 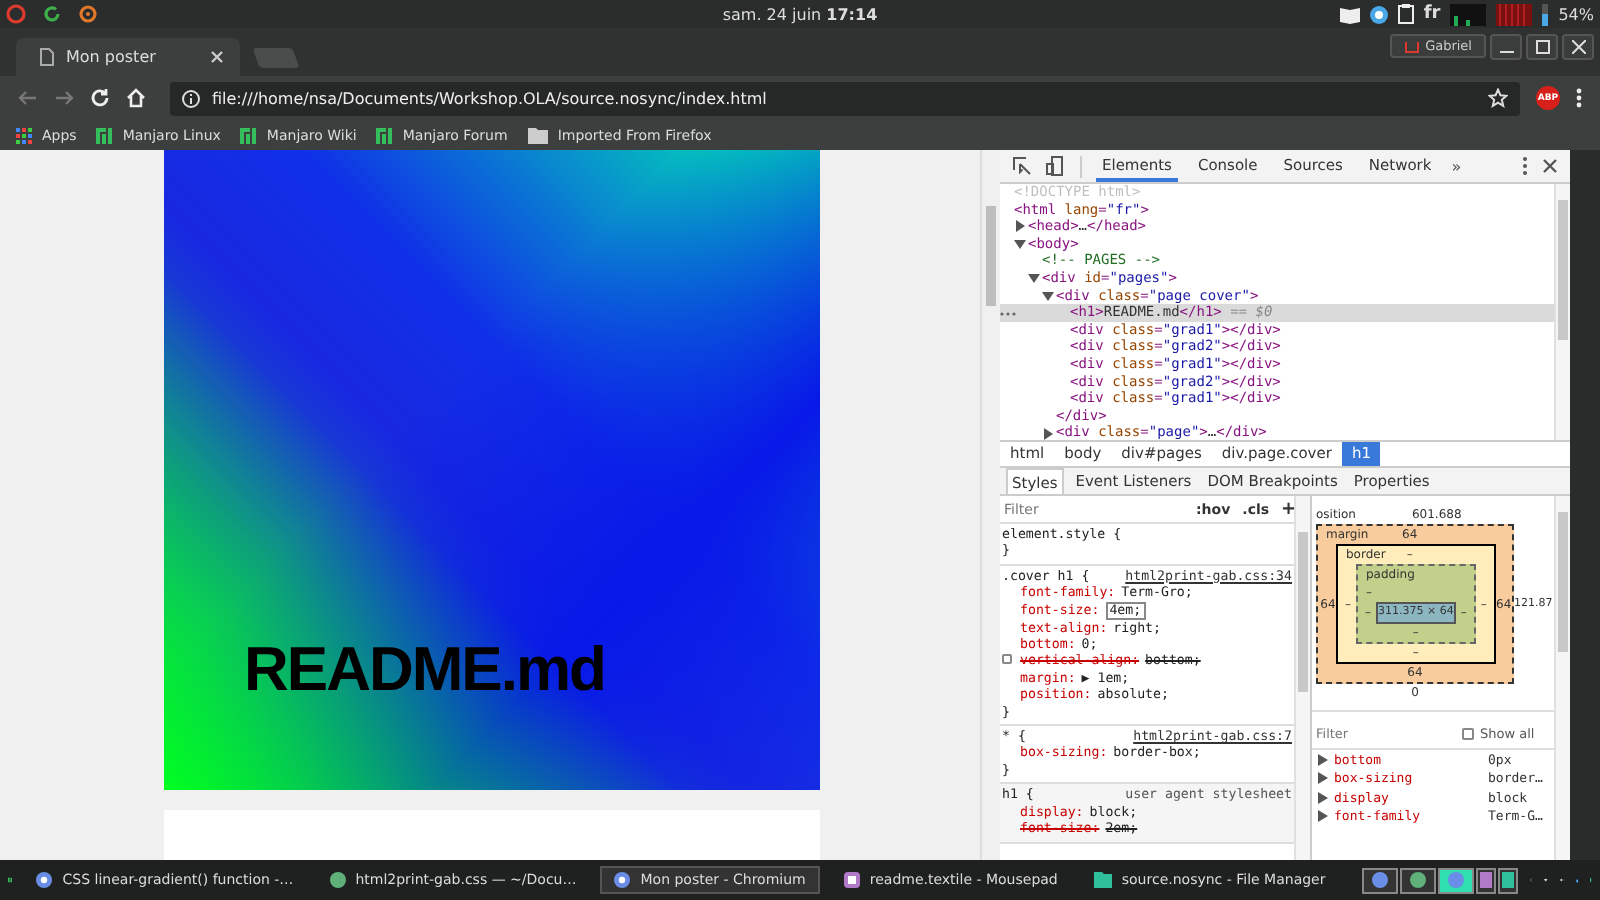 I want to click on home-icon, so click(x=136, y=98).